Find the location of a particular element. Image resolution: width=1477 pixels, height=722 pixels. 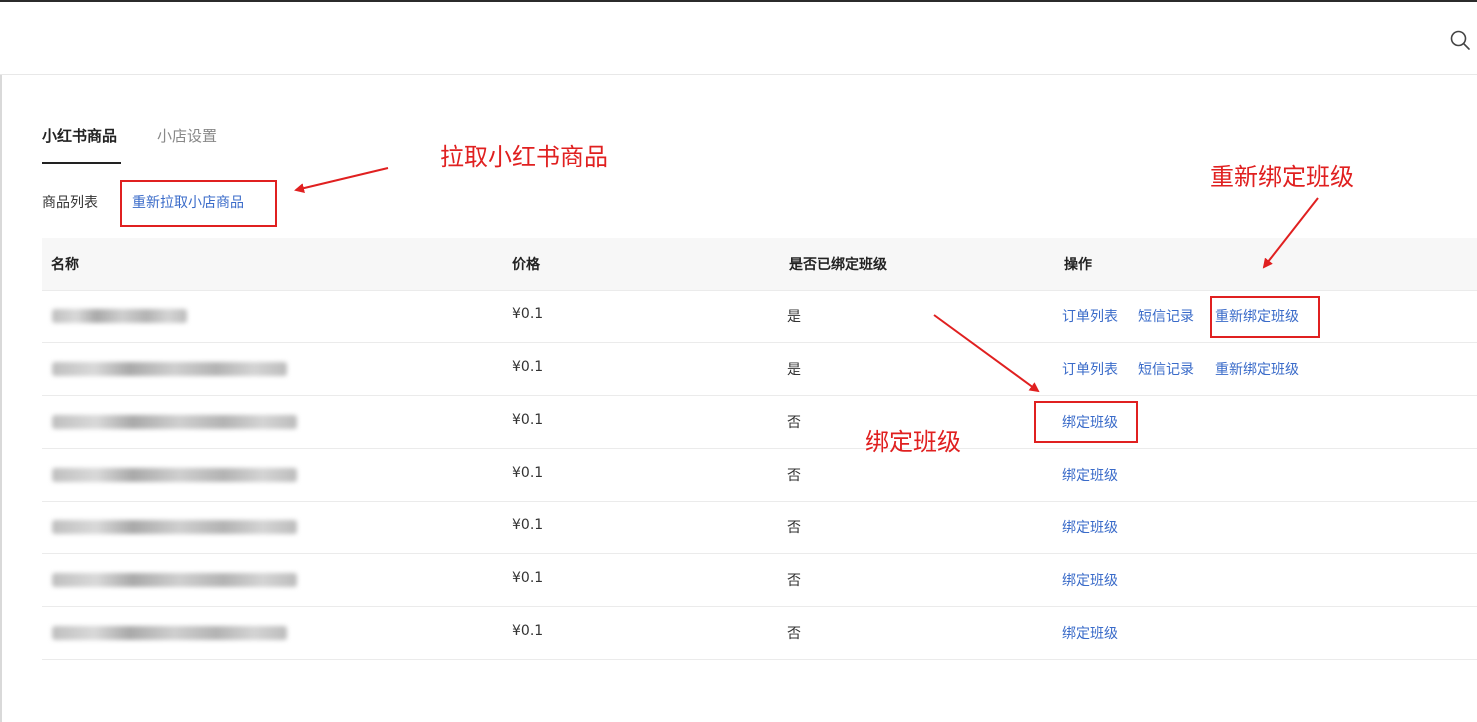

arrow-to-refetch is located at coordinates (341, 180).